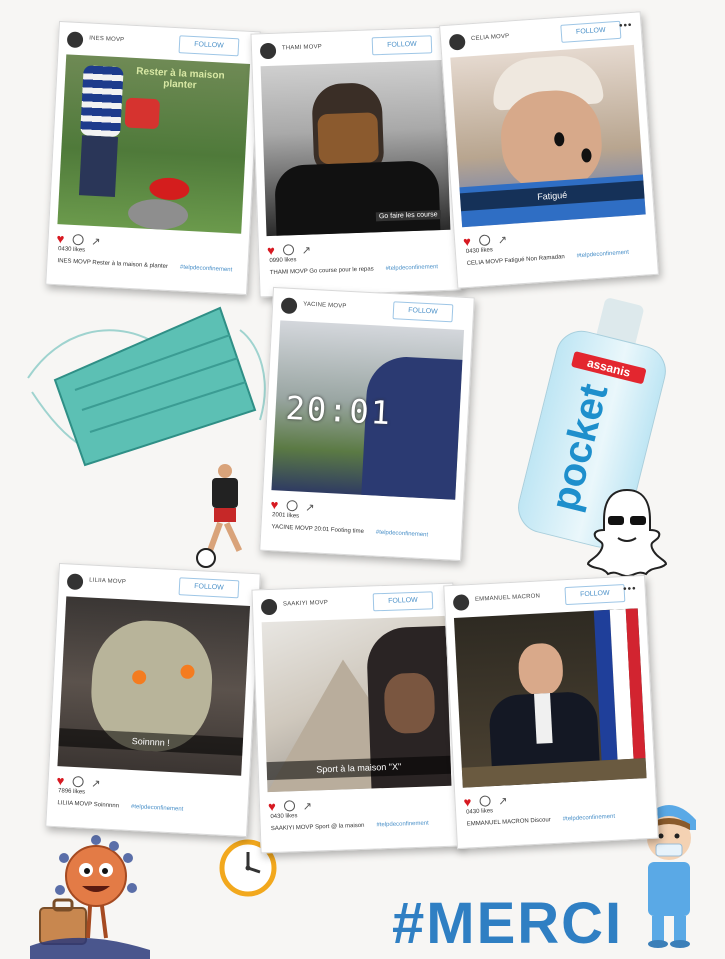 This screenshot has width=725, height=959. I want to click on post-caption: LILIIA MOVP Soinnnnn, so click(88, 805).